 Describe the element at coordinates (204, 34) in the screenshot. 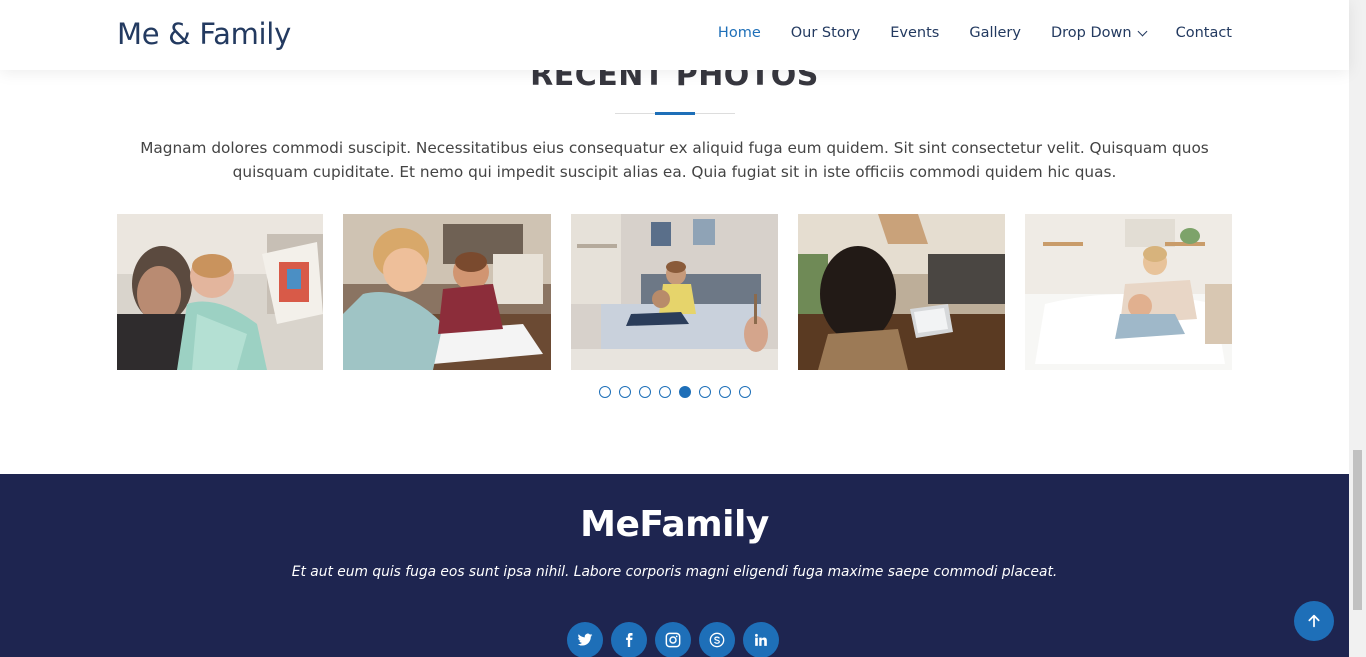

I see `site-logo: Me & Family` at that location.